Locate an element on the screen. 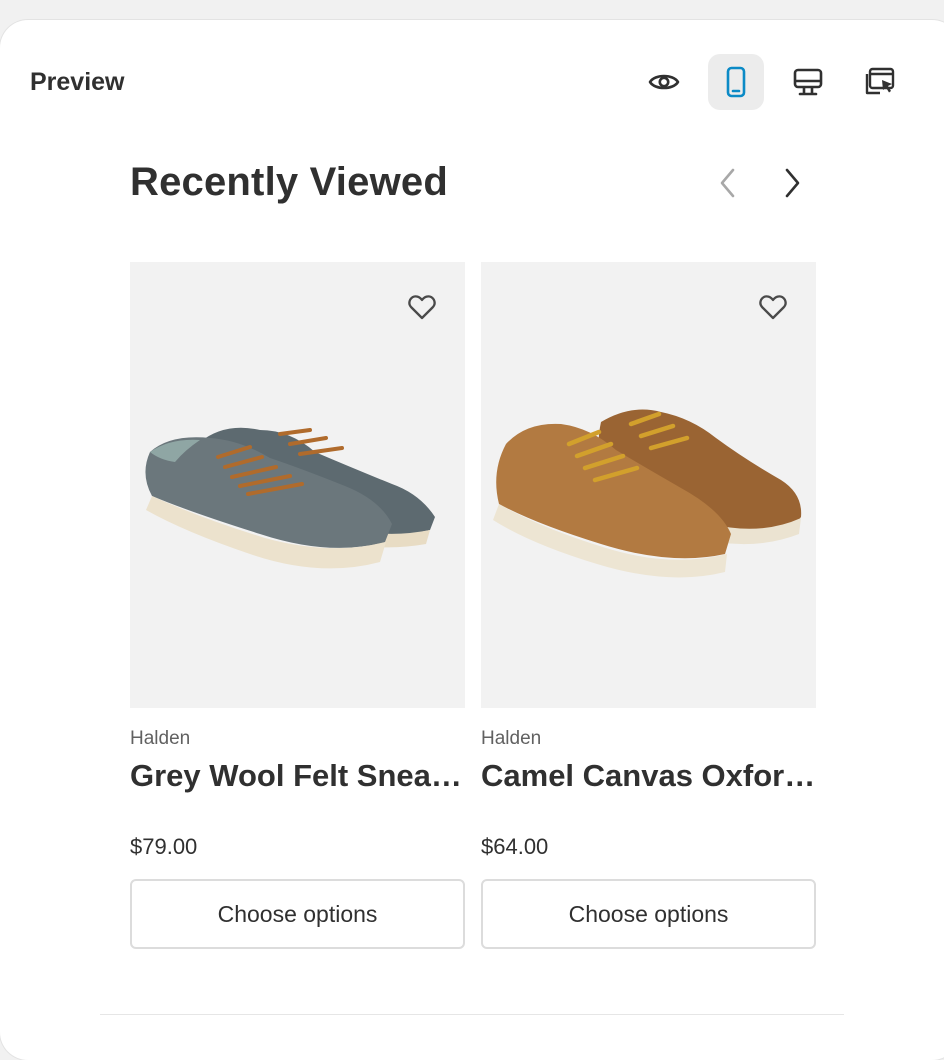 This screenshot has width=944, height=1060. chevron-right-icon is located at coordinates (792, 183).